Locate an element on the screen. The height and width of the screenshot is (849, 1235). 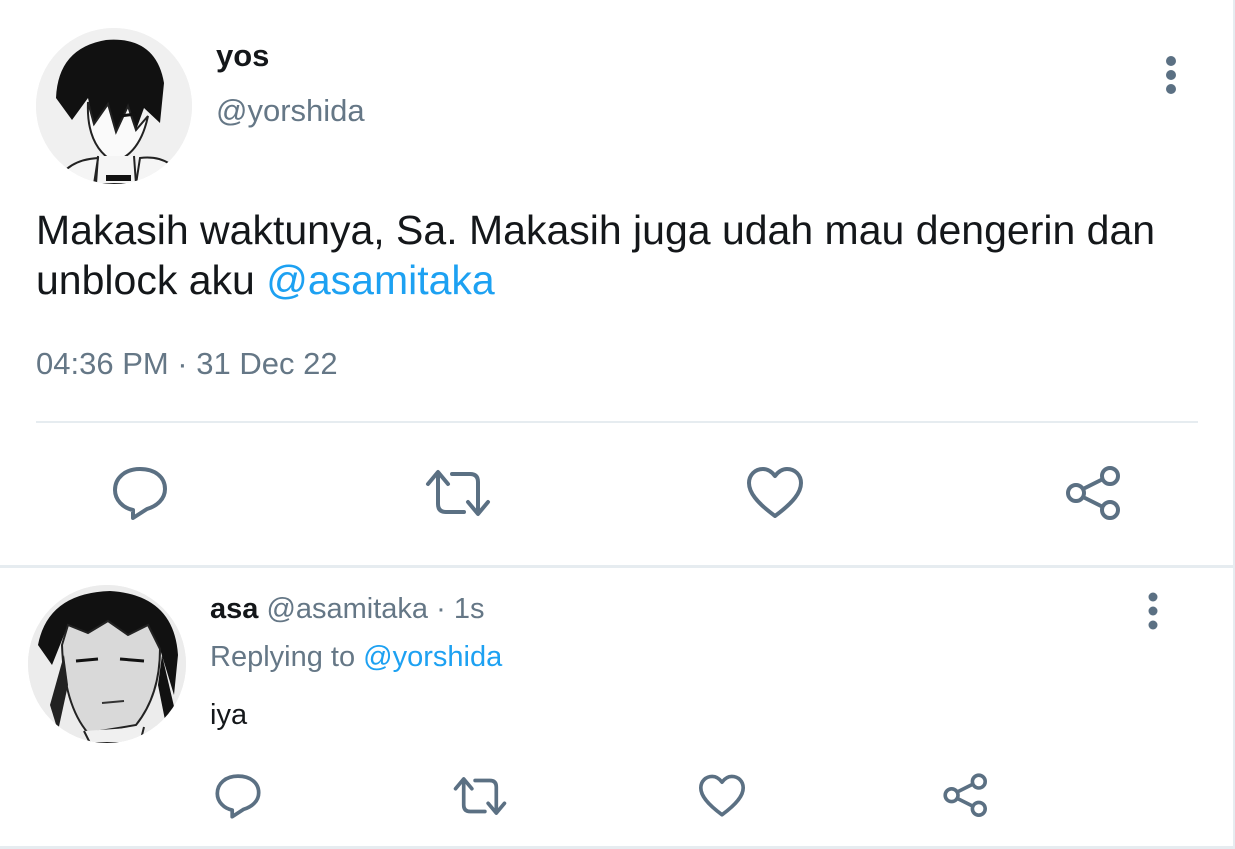
mention-link: @asamitaka is located at coordinates (380, 280).